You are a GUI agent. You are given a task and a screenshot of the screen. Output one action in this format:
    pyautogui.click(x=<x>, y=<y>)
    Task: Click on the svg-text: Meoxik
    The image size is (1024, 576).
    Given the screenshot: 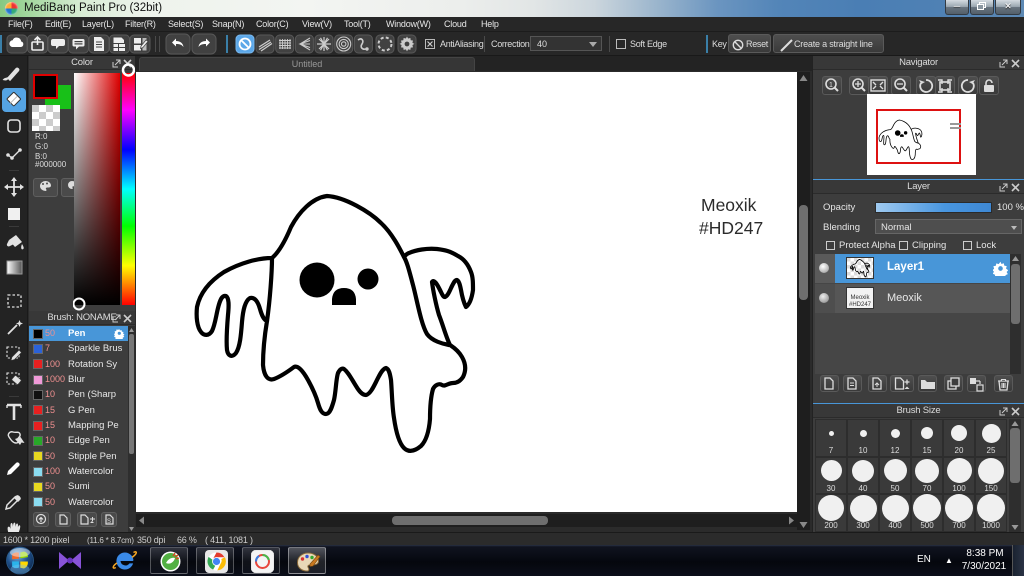 What is the action you would take?
    pyautogui.click(x=729, y=205)
    